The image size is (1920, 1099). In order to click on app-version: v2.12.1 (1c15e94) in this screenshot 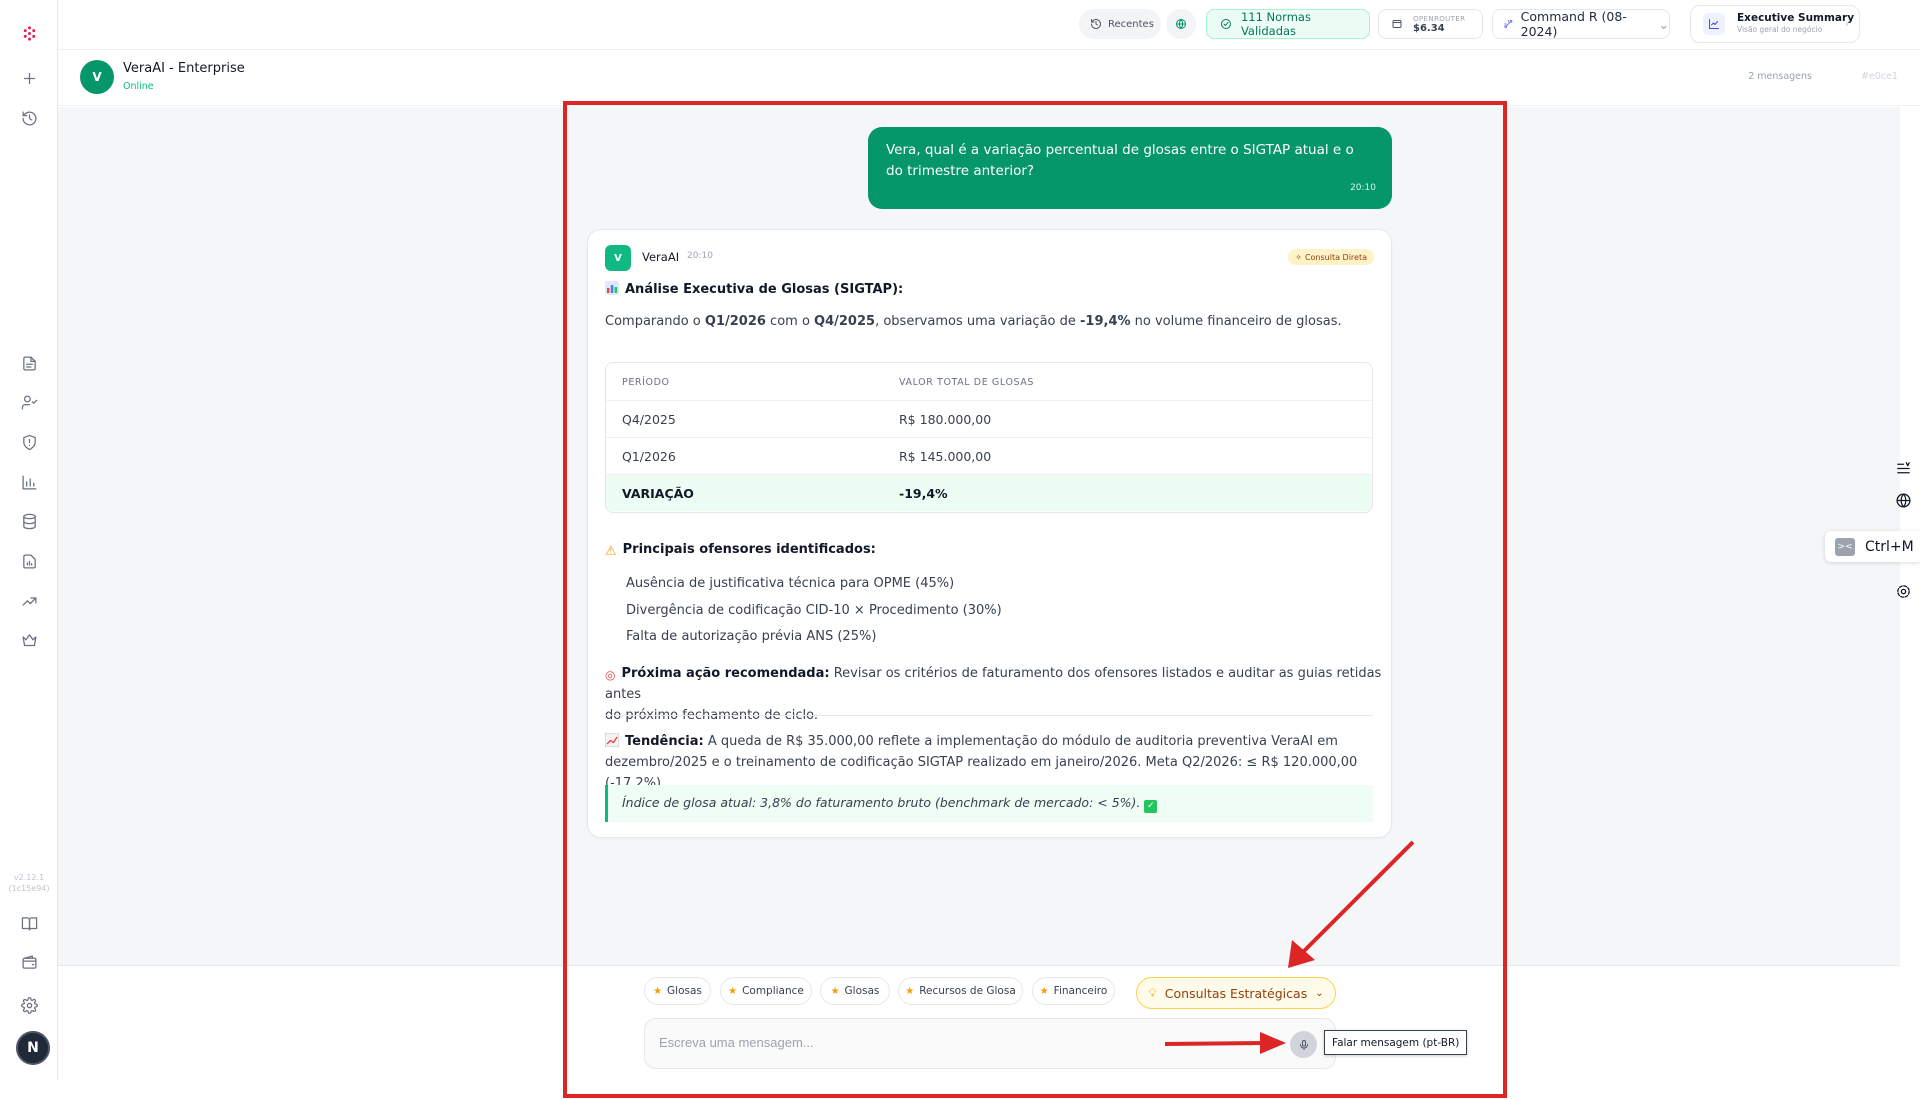, I will do `click(29, 883)`.